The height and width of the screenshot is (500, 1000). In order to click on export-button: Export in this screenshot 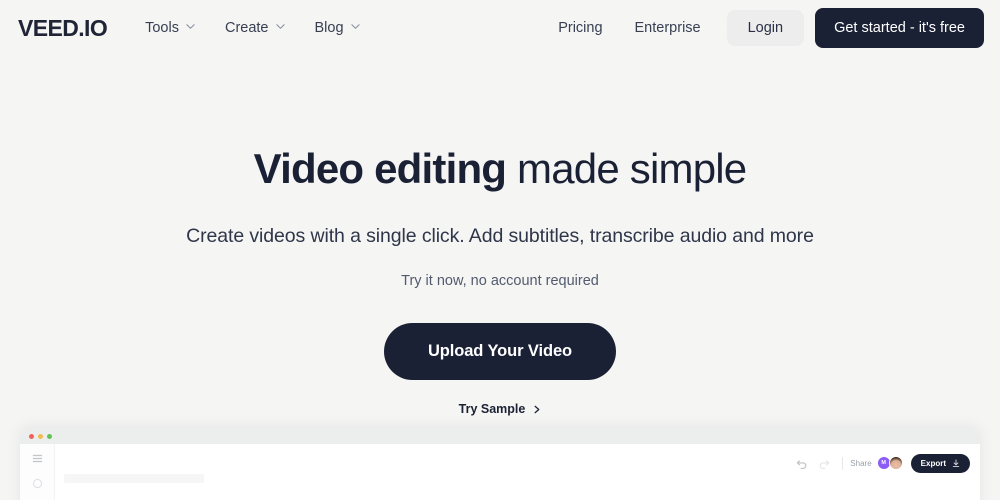, I will do `click(940, 463)`.